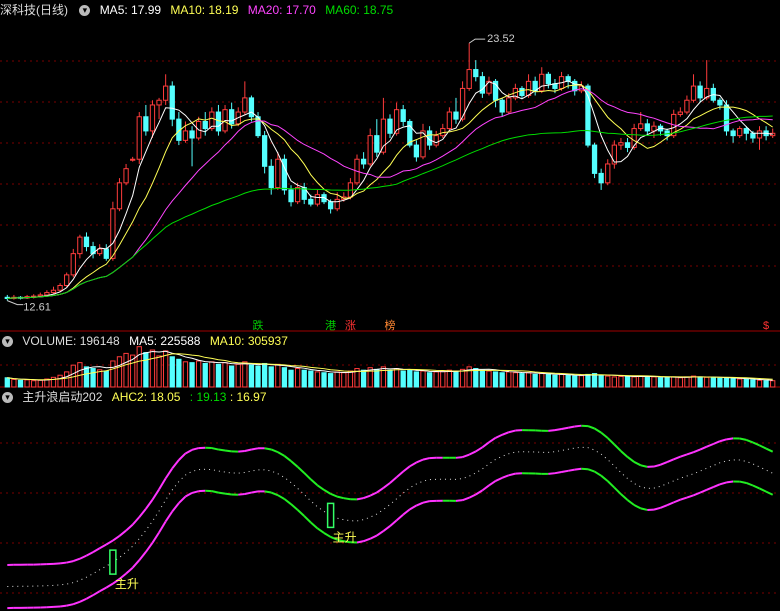  I want to click on event-tag: 港, so click(330, 325).